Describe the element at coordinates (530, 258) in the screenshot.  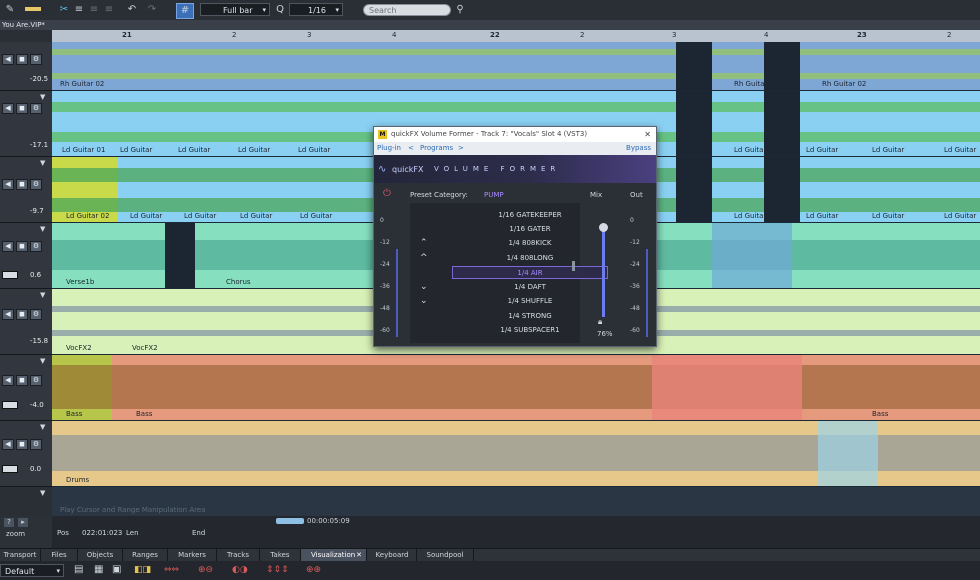
I see `preset-item: 1/4 808LONG` at that location.